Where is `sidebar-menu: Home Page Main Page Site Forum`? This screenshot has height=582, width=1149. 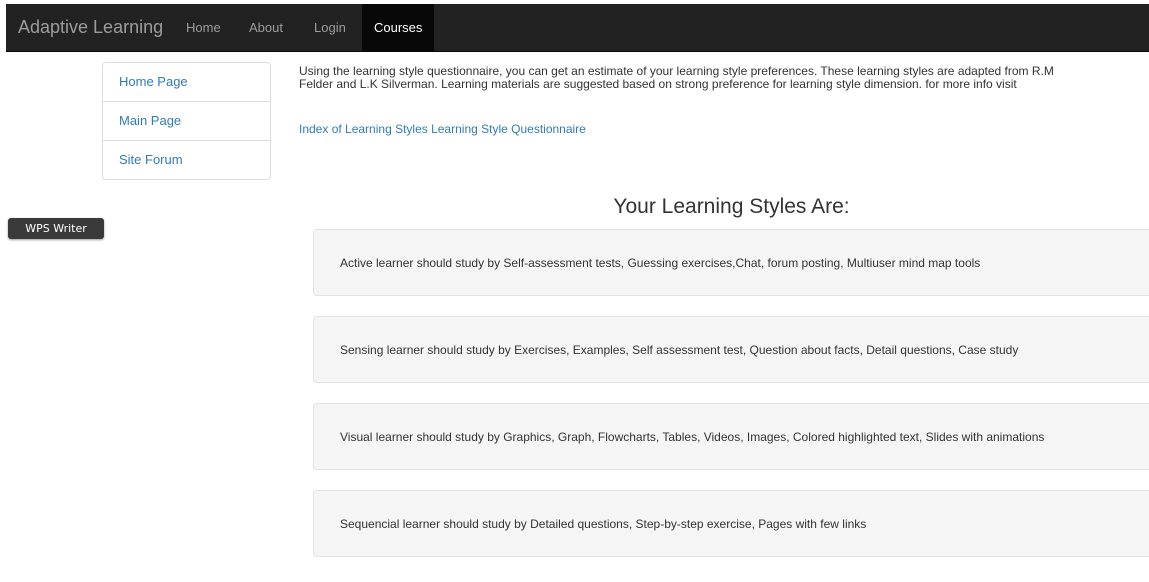 sidebar-menu: Home Page Main Page Site Forum is located at coordinates (186, 121).